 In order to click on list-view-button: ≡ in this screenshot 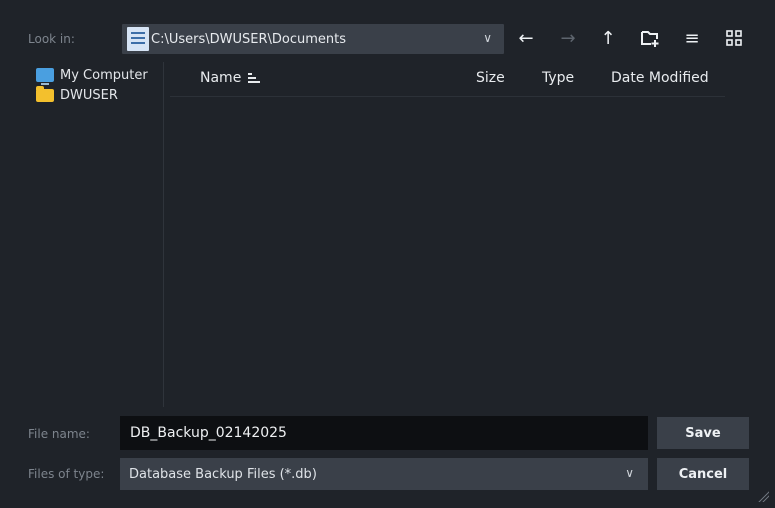, I will do `click(692, 38)`.